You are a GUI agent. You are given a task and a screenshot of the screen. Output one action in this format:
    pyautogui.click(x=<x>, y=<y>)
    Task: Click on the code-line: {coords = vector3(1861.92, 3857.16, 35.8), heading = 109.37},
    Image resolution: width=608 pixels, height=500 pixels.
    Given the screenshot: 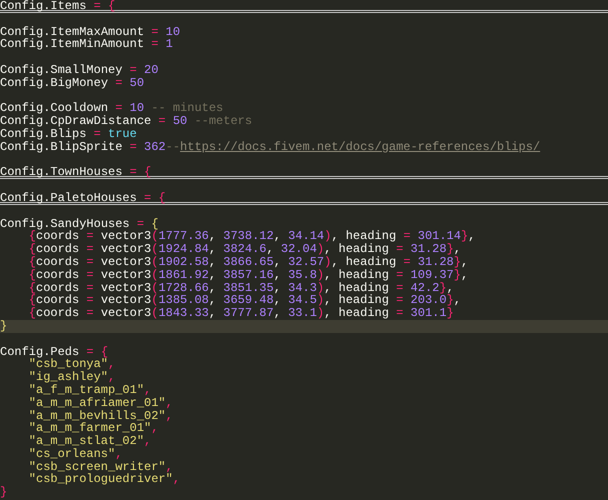 What is the action you would take?
    pyautogui.click(x=249, y=275)
    